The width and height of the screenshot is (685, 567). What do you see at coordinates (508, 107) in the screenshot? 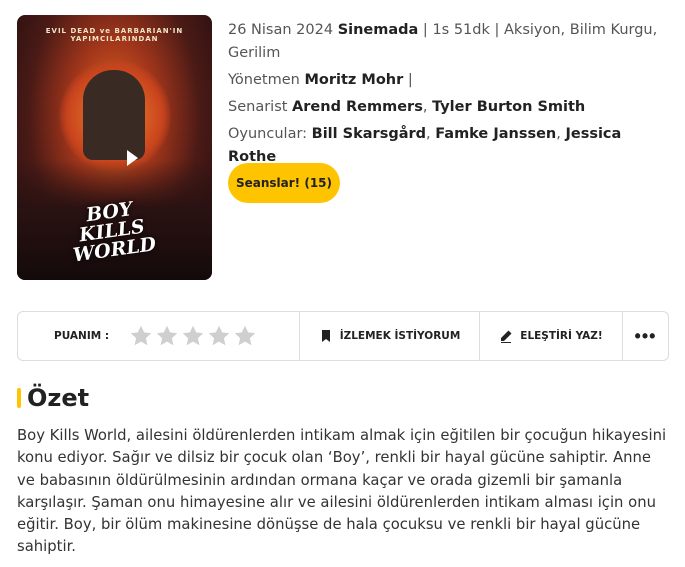
I see `writer-link: Tyler Burton Smith` at bounding box center [508, 107].